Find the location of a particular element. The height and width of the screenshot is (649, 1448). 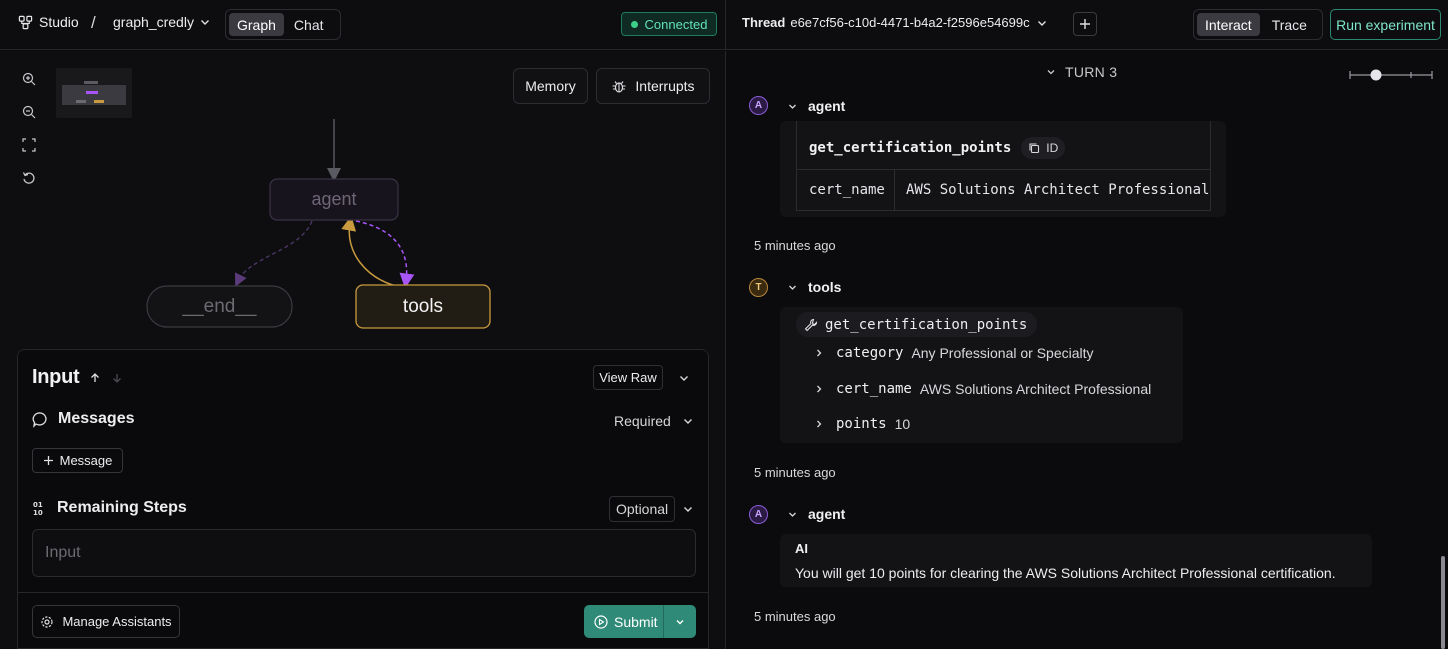

tool-call-name: get_certification_points is located at coordinates (910, 148).